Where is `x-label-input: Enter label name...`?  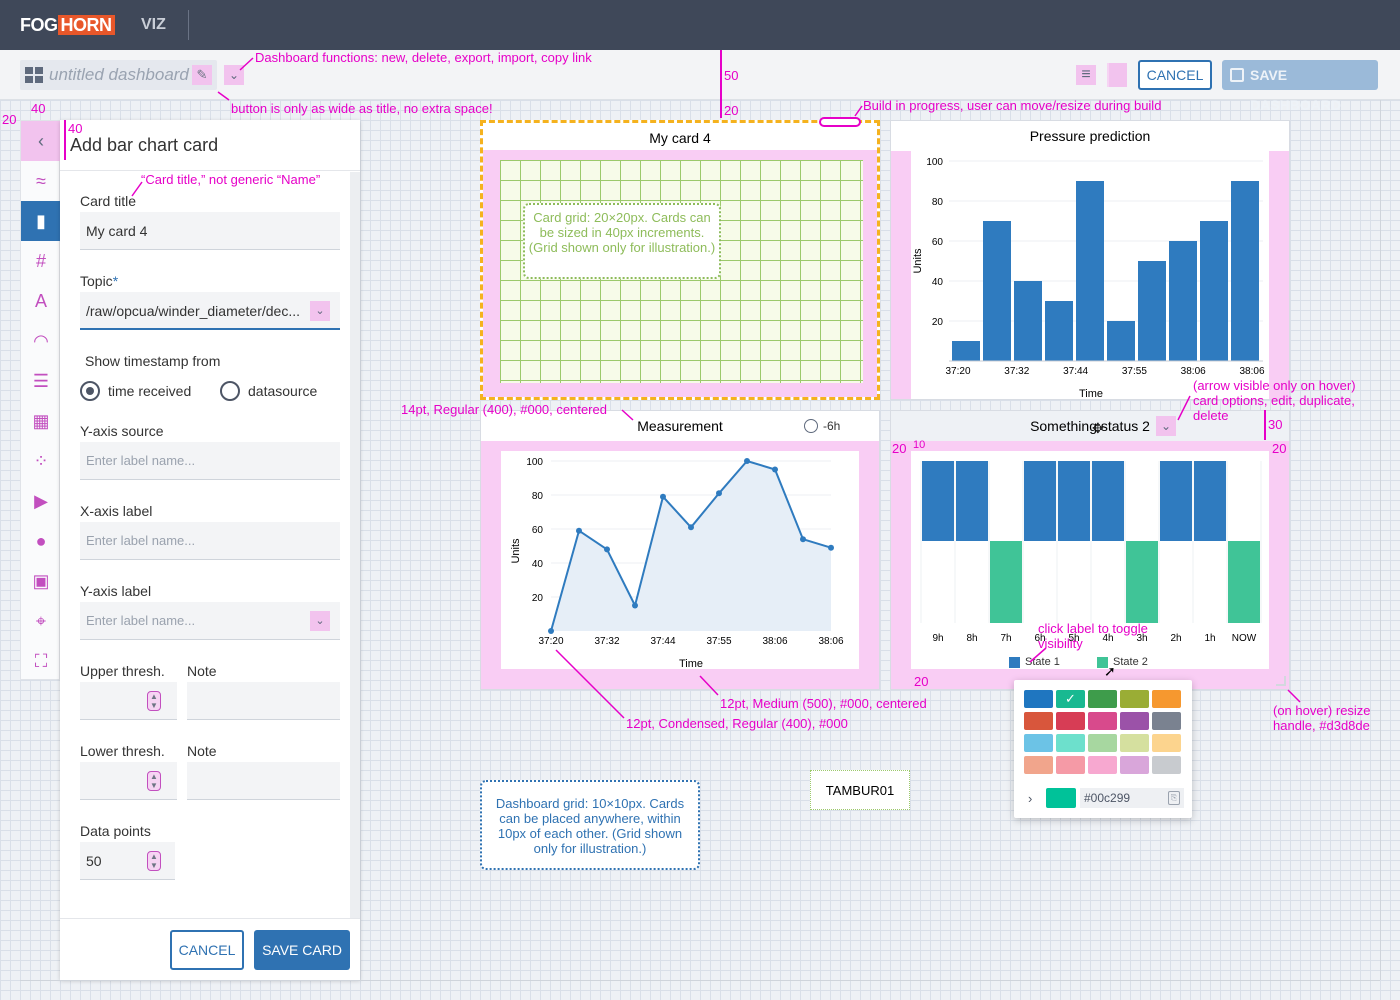 x-label-input: Enter label name... is located at coordinates (210, 541).